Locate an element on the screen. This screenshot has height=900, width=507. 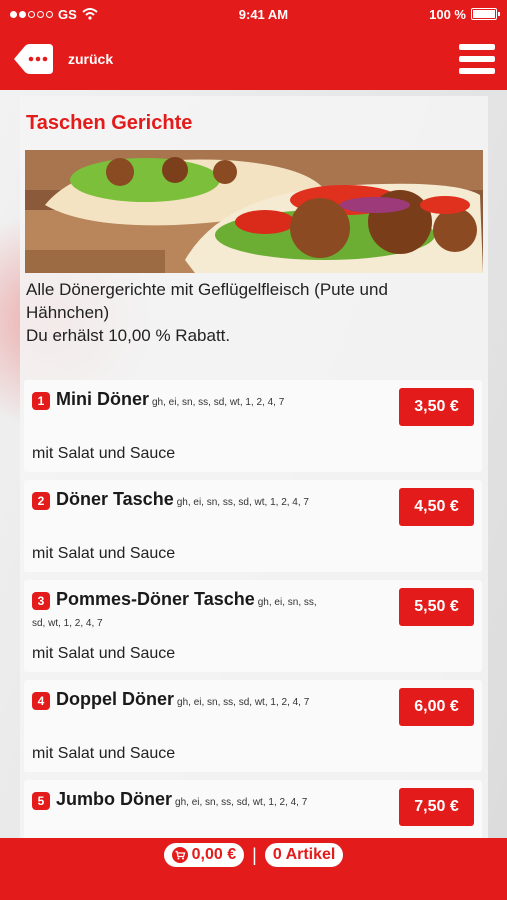
back-tag-icon is located at coordinates (33, 59).